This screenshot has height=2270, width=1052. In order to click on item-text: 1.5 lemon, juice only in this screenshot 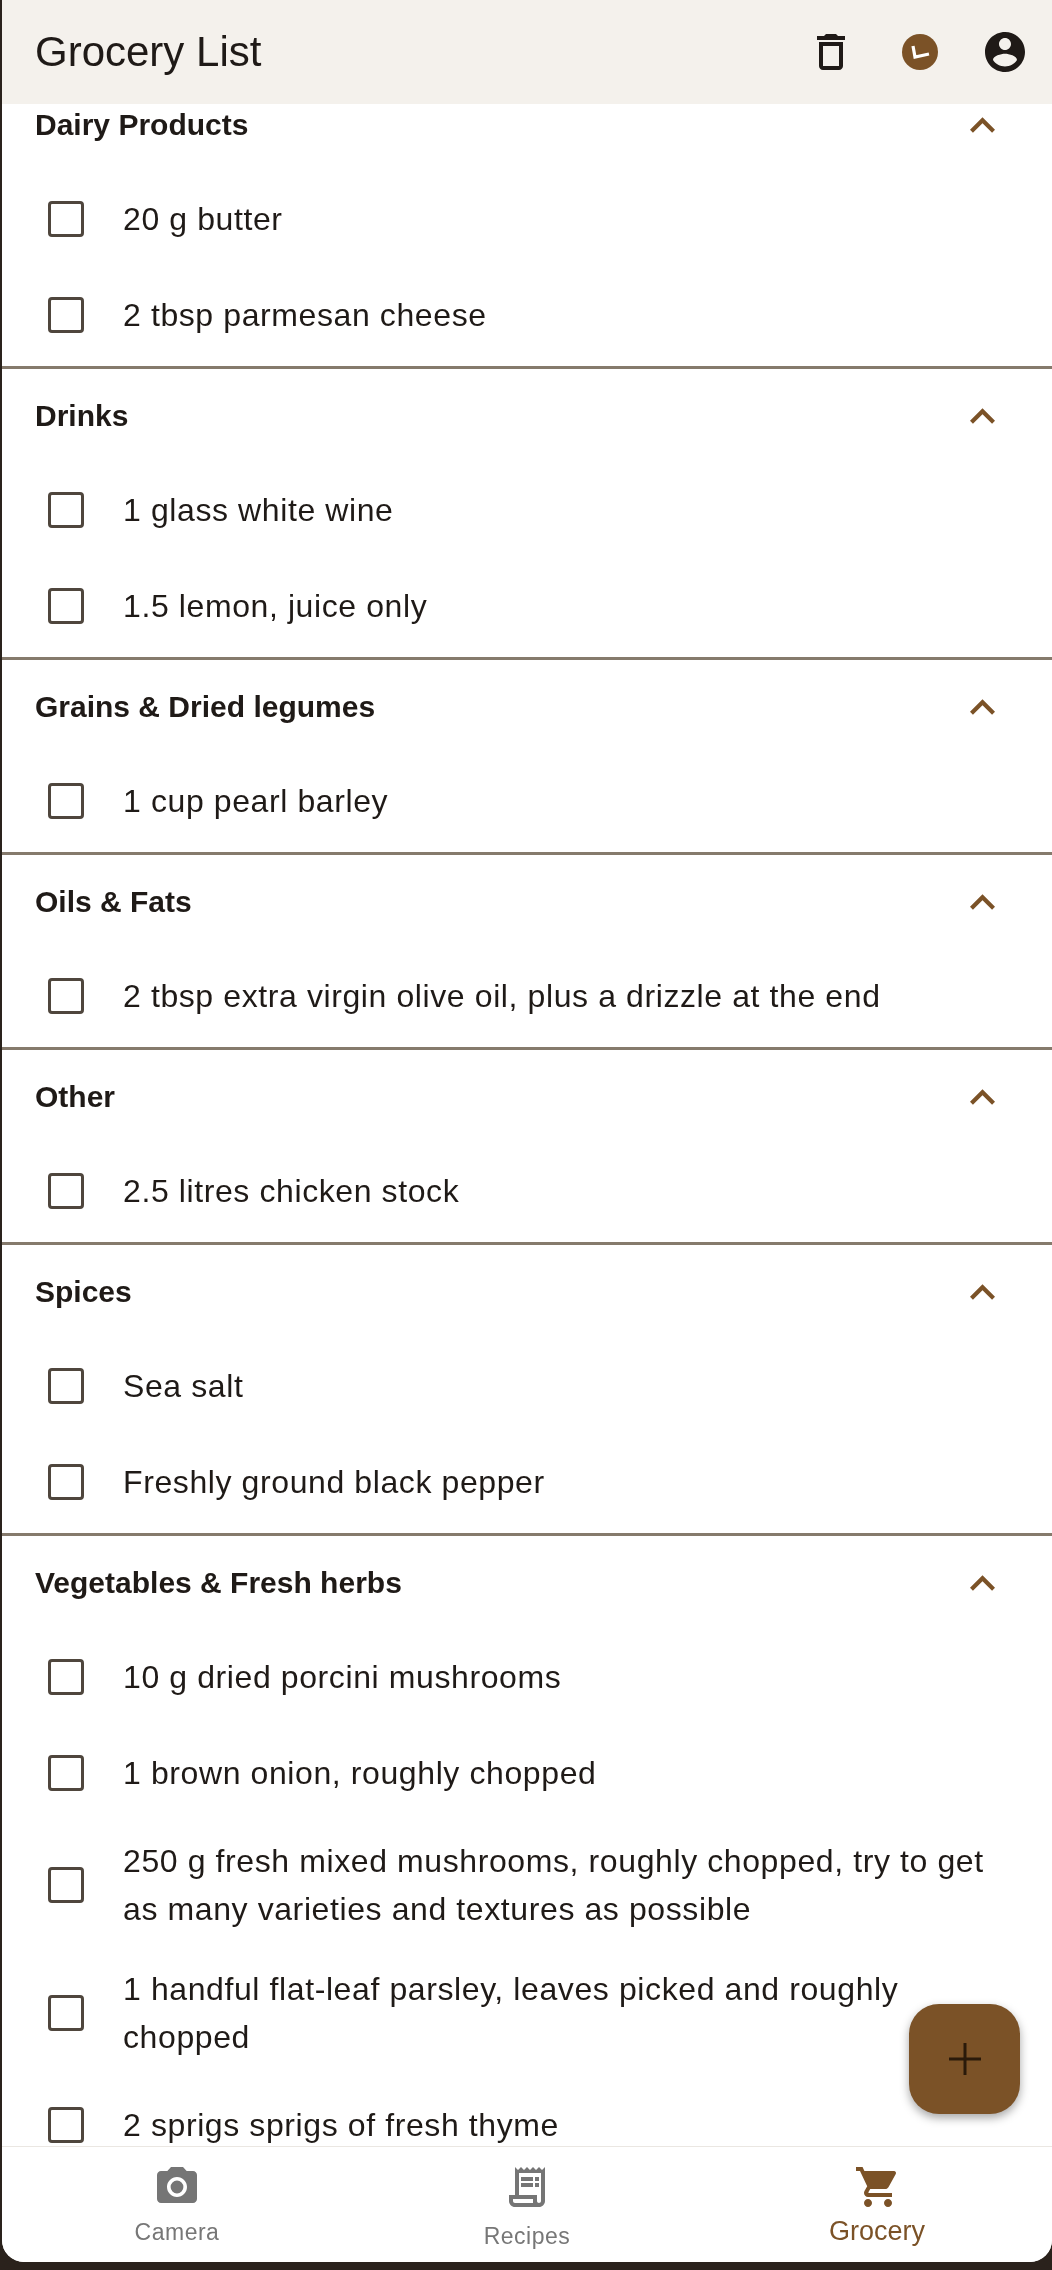, I will do `click(275, 606)`.